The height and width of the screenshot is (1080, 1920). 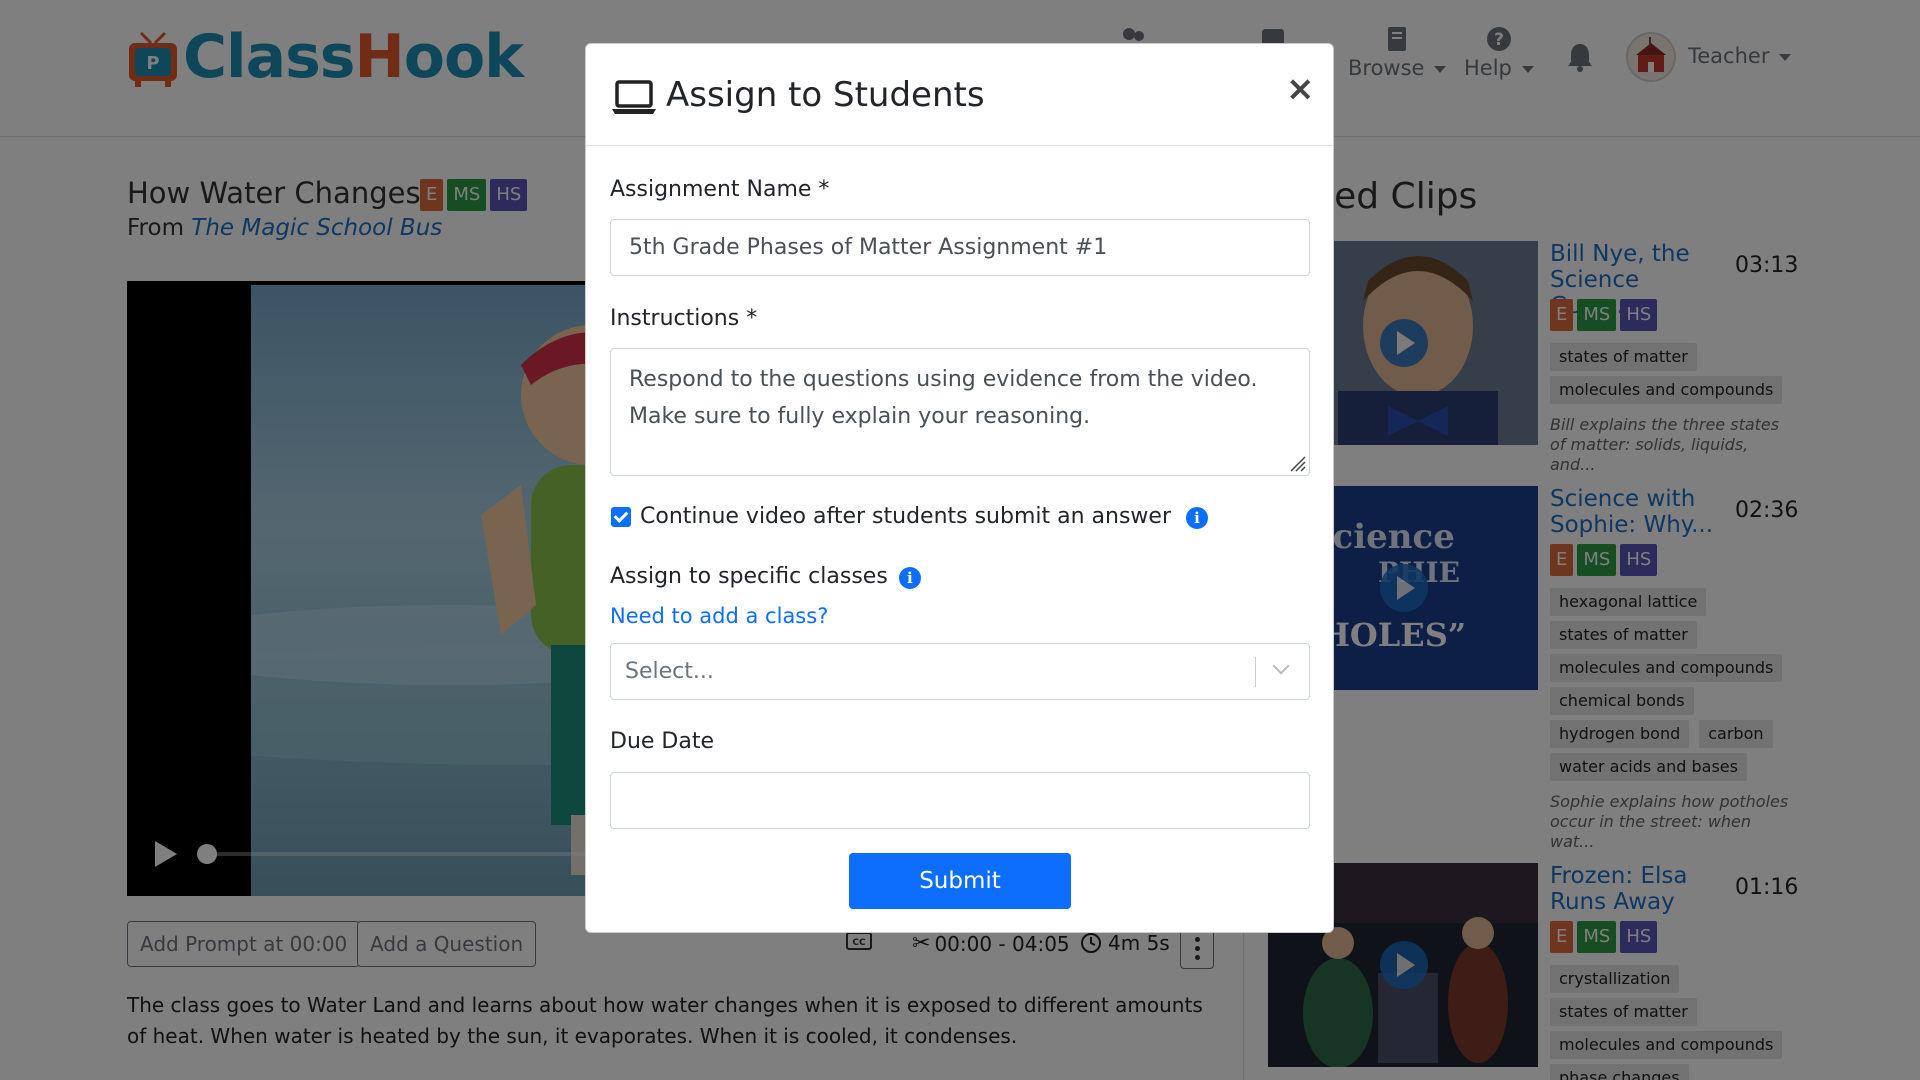 I want to click on assignment-name-input: 5th Grade Phases of Matter Assignment #1, so click(x=960, y=247).